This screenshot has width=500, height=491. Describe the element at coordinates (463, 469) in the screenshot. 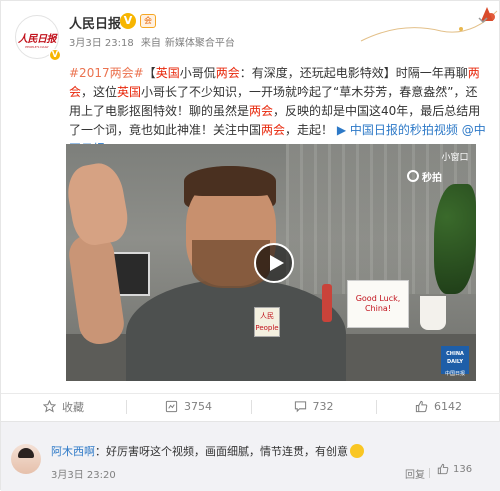

I see `comment-like-count: 136` at that location.